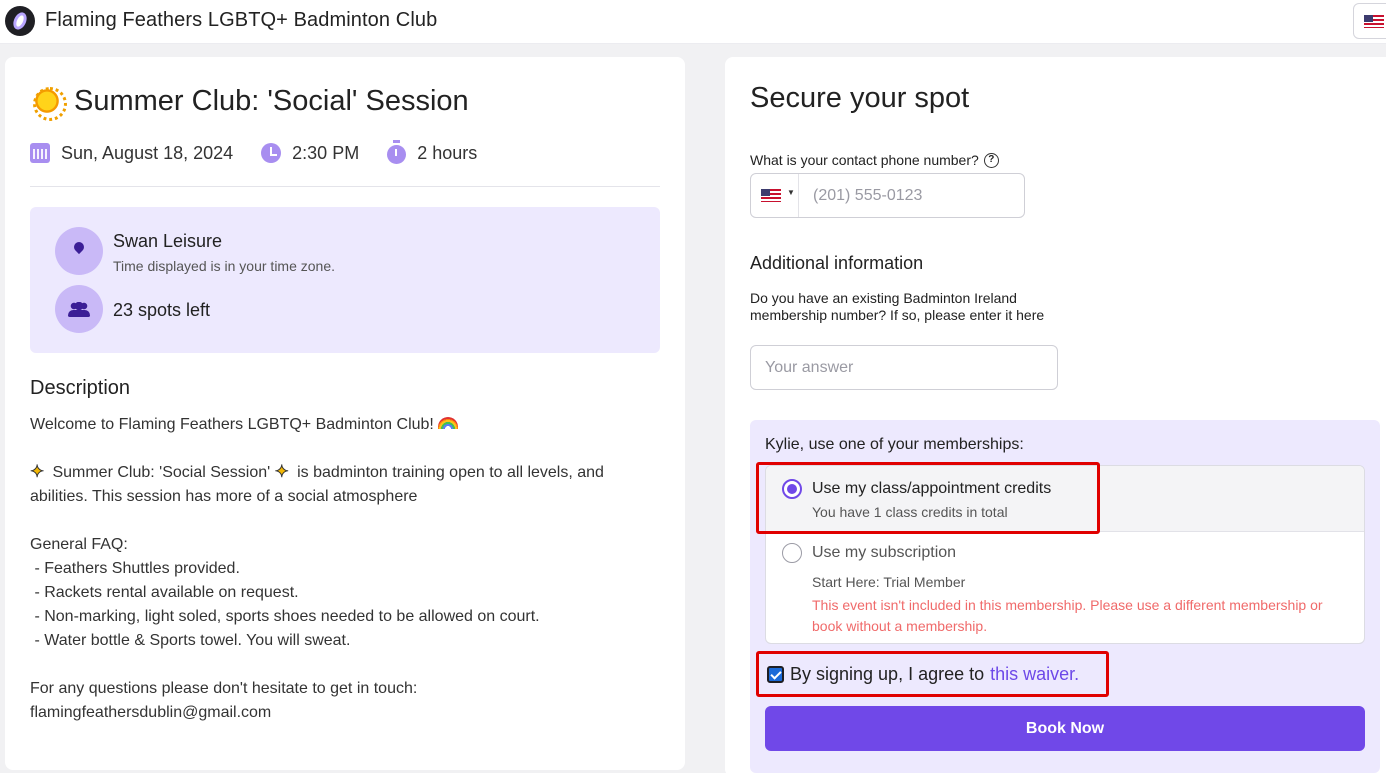  Describe the element at coordinates (775, 674) in the screenshot. I see `waiver-checkbox` at that location.